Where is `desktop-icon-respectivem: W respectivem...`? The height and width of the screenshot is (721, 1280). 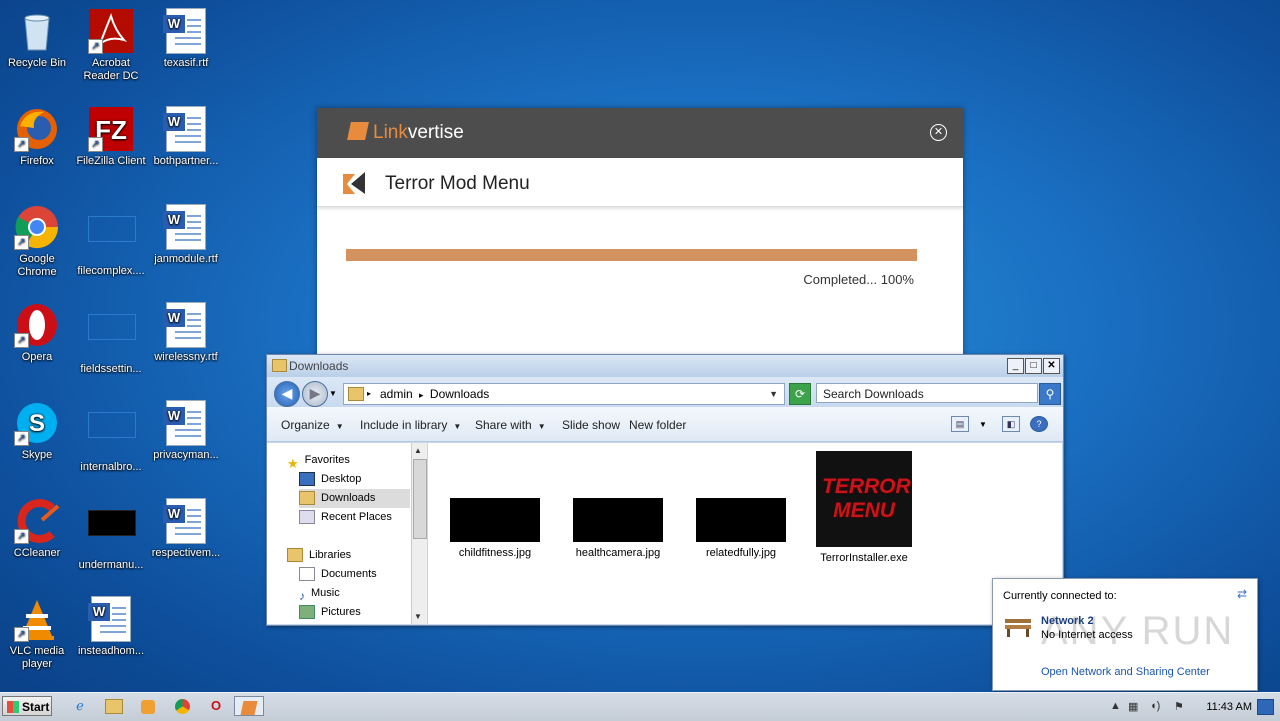
desktop-icon-respectivem: W respectivem... is located at coordinates (186, 529).